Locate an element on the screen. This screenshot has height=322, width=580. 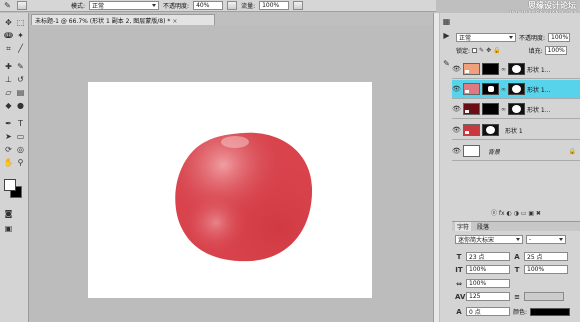
layer-opacity-input: 100% is located at coordinates (559, 37).